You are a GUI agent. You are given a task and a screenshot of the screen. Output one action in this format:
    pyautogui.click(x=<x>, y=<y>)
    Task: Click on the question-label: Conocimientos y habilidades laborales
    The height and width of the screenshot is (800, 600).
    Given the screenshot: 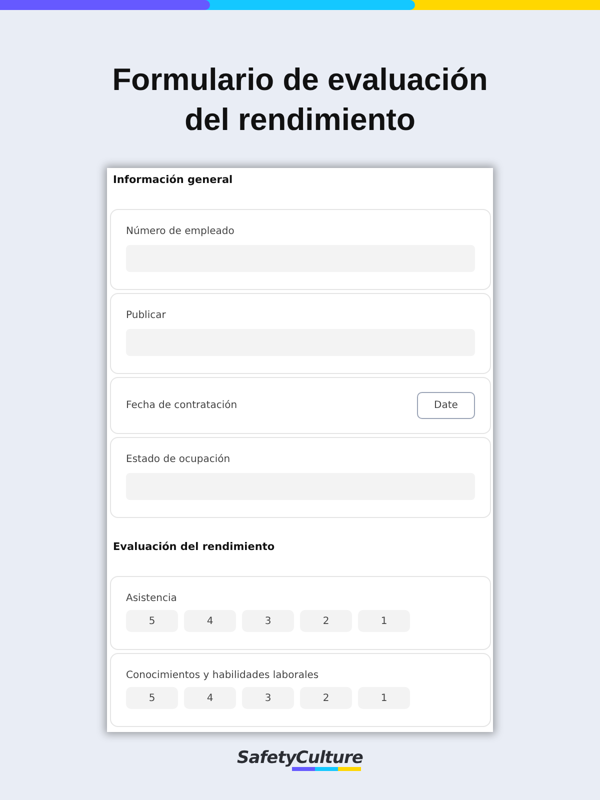 What is the action you would take?
    pyautogui.click(x=223, y=675)
    